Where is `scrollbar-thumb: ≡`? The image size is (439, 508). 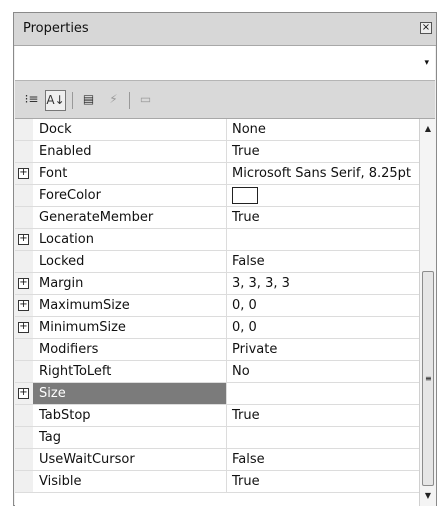 scrollbar-thumb: ≡ is located at coordinates (428, 378).